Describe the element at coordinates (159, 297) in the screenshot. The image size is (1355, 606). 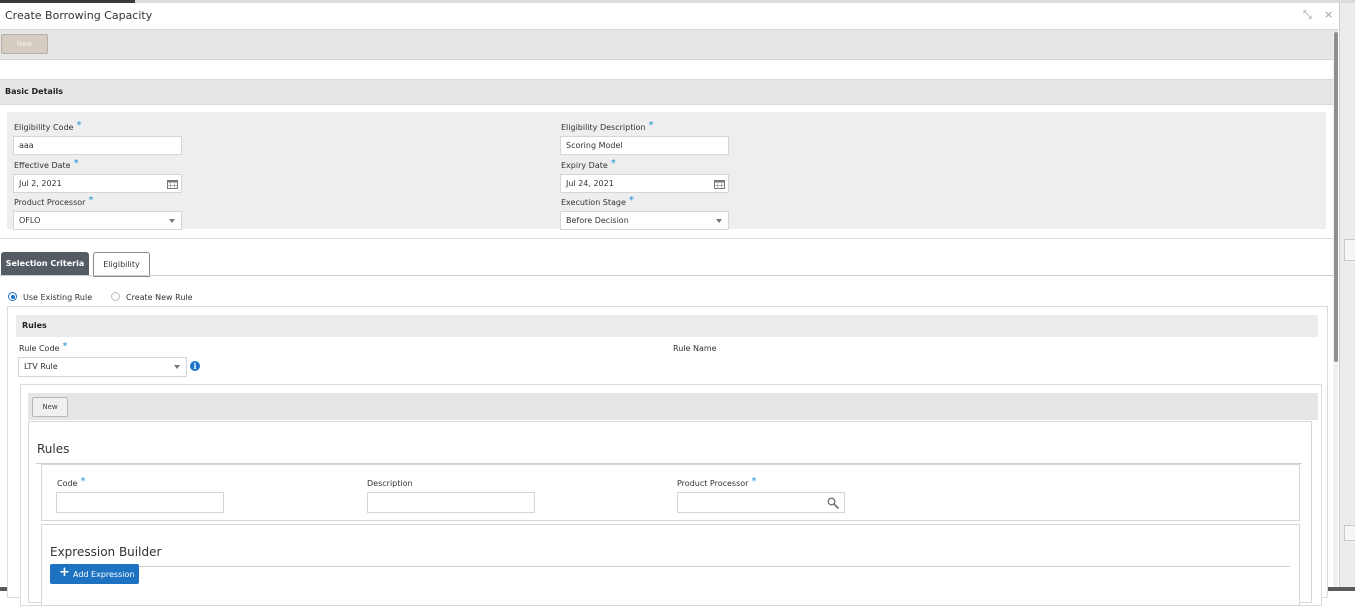
I see `create-new-rule-label: Create New Rule` at that location.